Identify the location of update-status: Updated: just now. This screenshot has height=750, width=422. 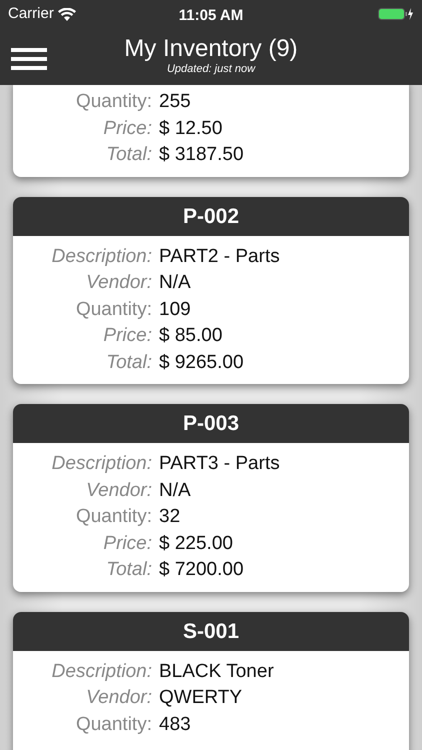
(211, 69).